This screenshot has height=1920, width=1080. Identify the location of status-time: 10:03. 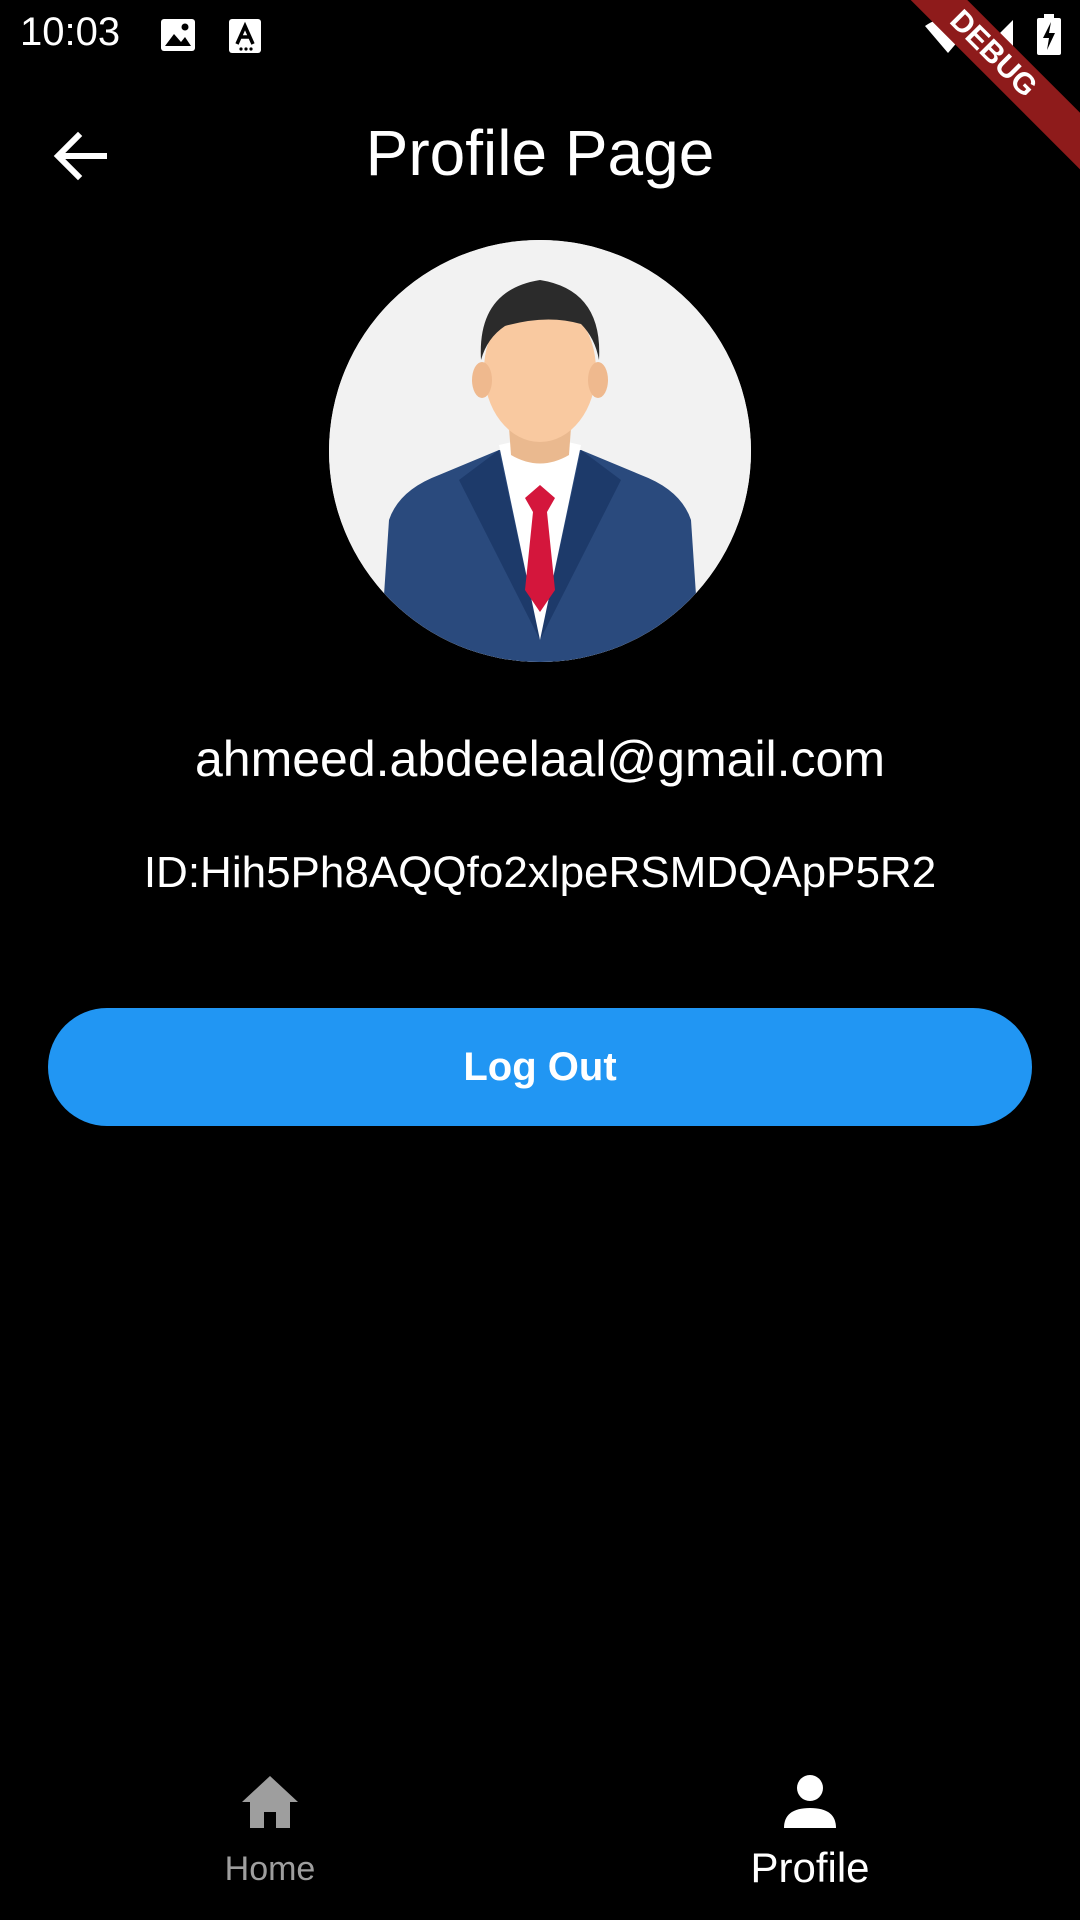
(70, 32).